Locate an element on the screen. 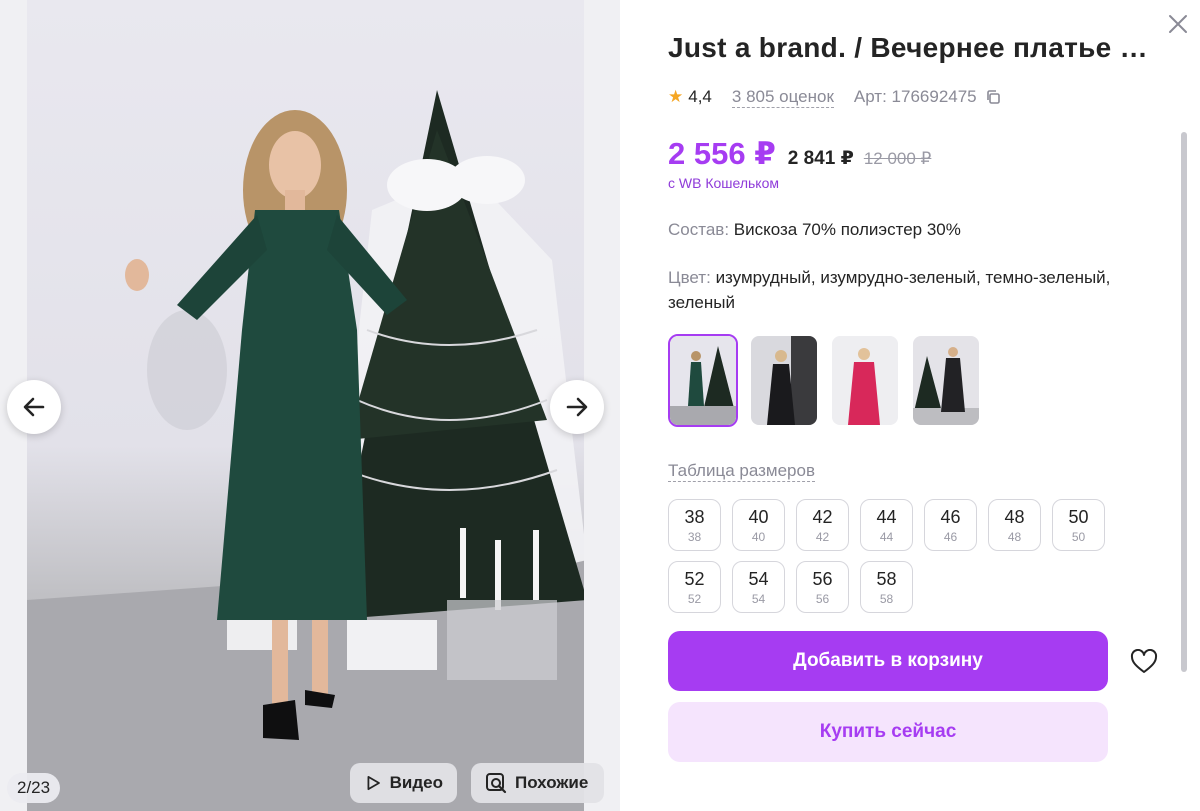 The height and width of the screenshot is (811, 1200). size-option: 50 50 is located at coordinates (1078, 525).